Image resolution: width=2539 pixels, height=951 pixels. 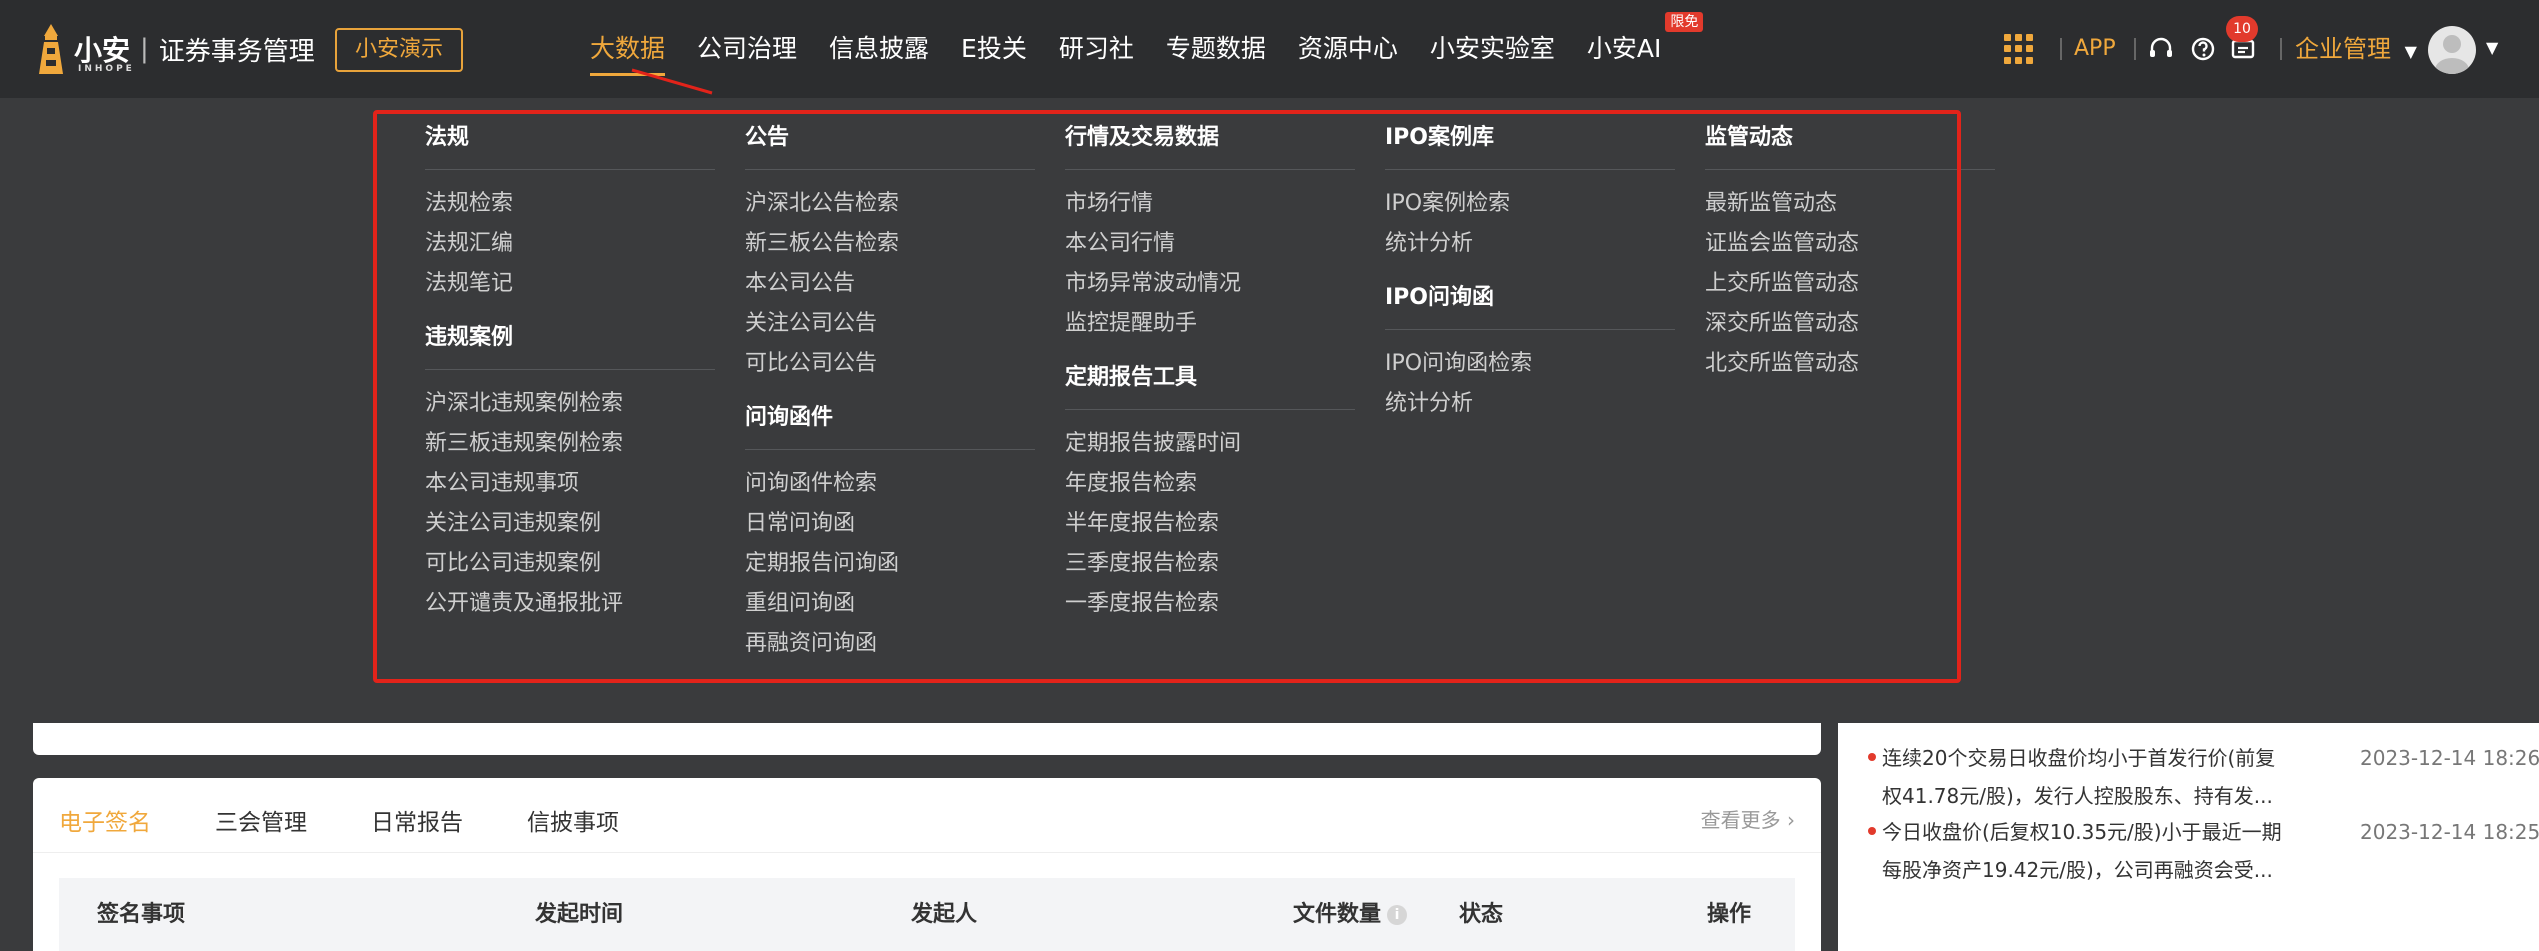 I want to click on user-avatar-icon, so click(x=2452, y=54).